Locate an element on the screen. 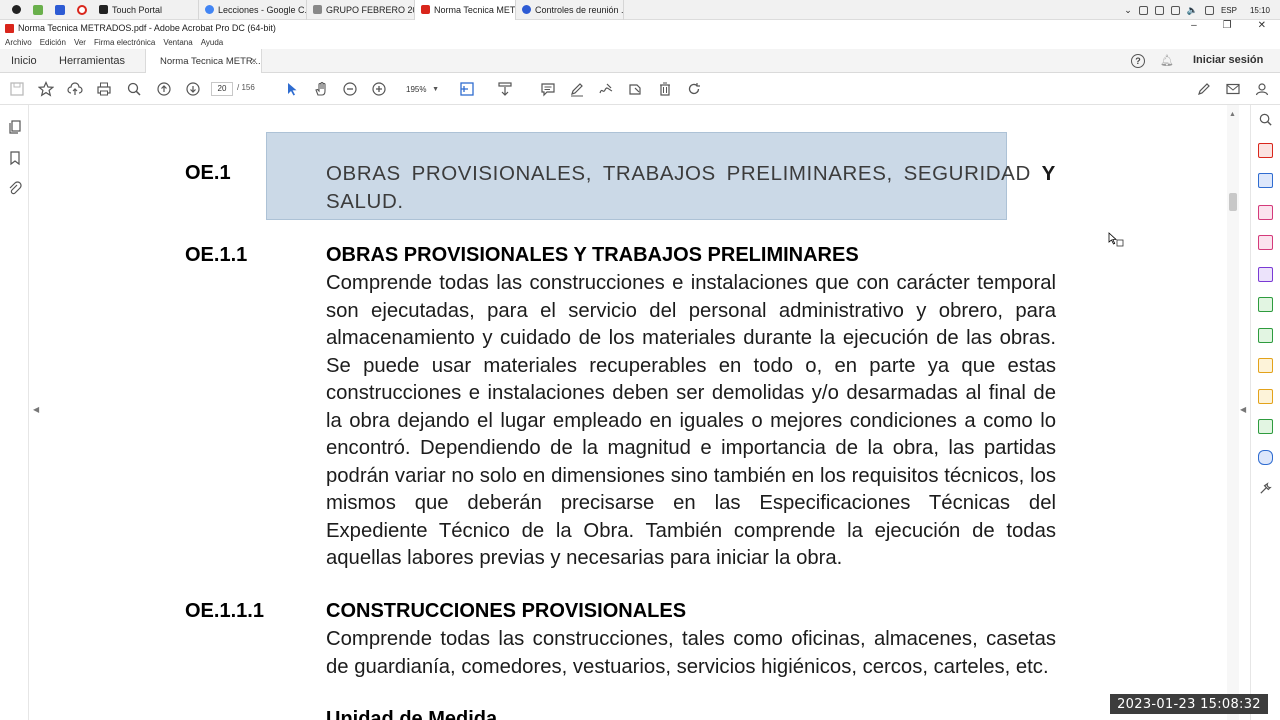 Image resolution: width=1280 pixels, height=720 pixels. page-down-icon is located at coordinates (193, 89).